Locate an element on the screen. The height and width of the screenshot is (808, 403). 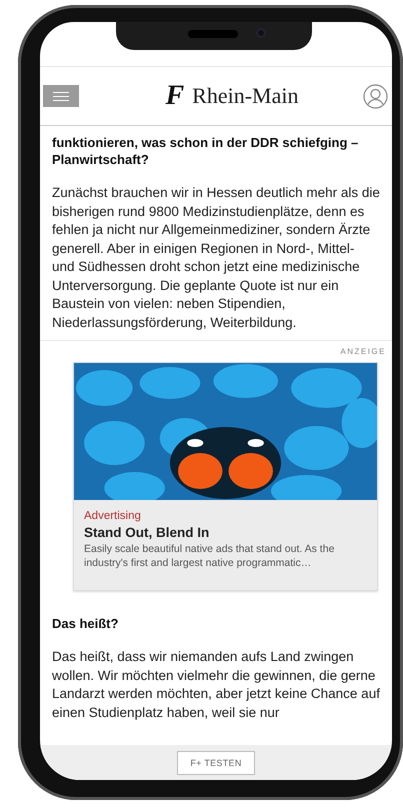
ad-category: Advertising is located at coordinates (113, 516).